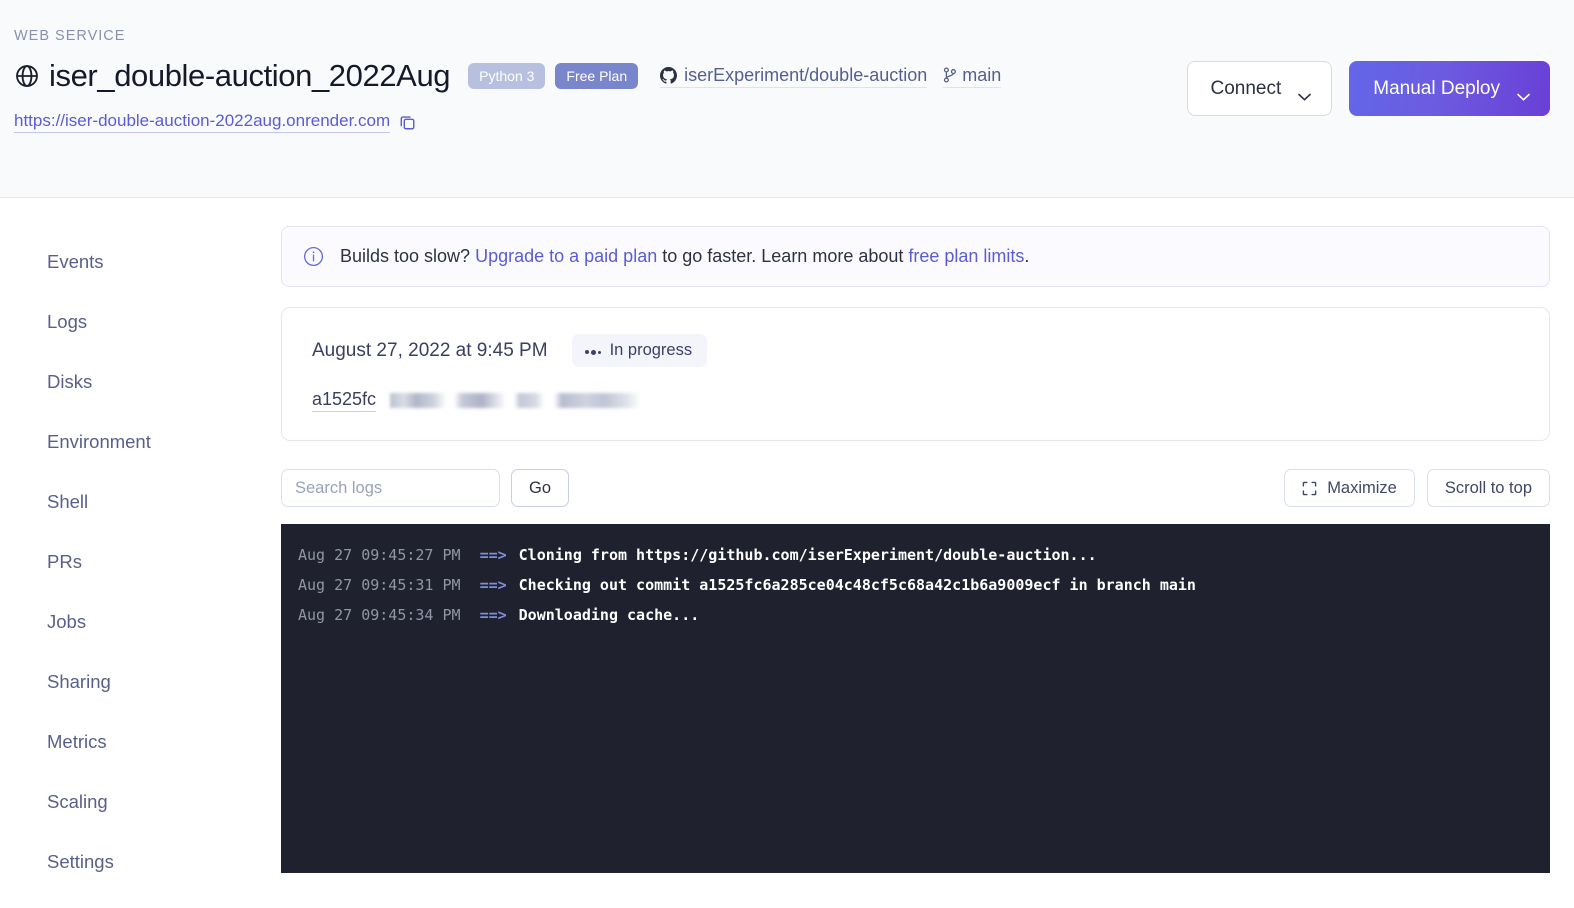  What do you see at coordinates (1362, 487) in the screenshot?
I see `maximize-button-label: Maximize` at bounding box center [1362, 487].